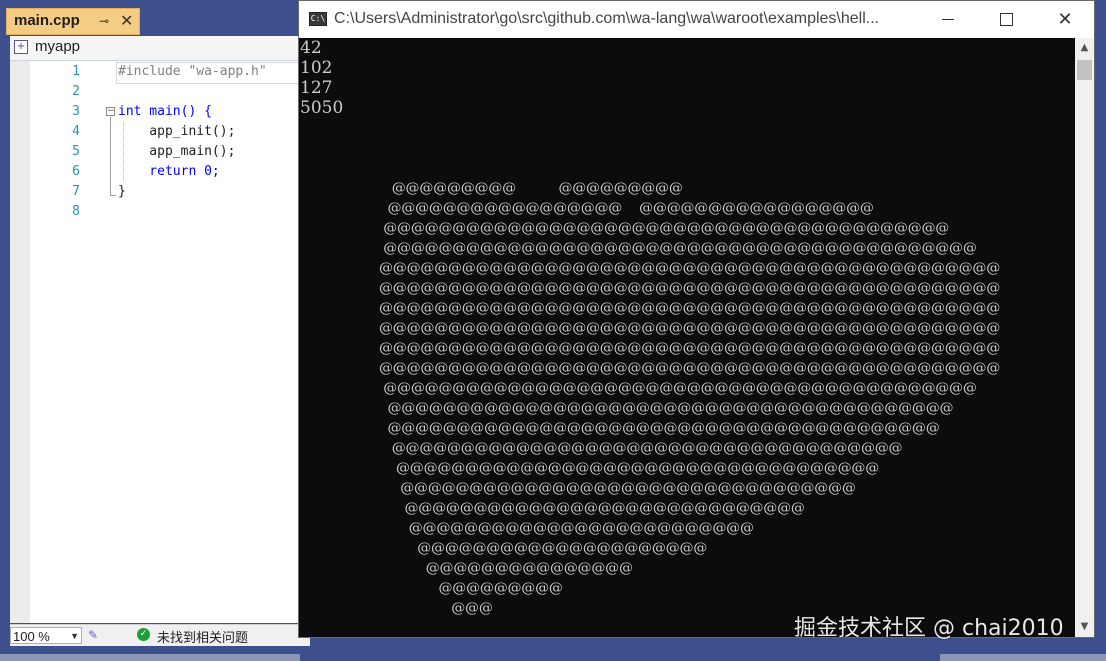 This screenshot has height=661, width=1106. I want to click on scroll-up-icon: ▲, so click(1084, 48).